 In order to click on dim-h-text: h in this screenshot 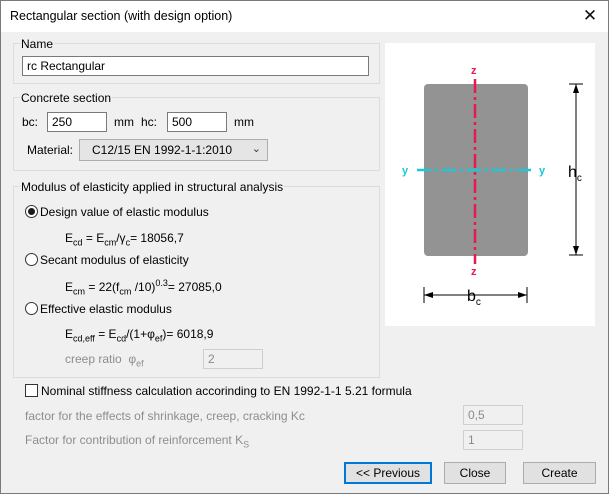, I will do `click(572, 172)`.